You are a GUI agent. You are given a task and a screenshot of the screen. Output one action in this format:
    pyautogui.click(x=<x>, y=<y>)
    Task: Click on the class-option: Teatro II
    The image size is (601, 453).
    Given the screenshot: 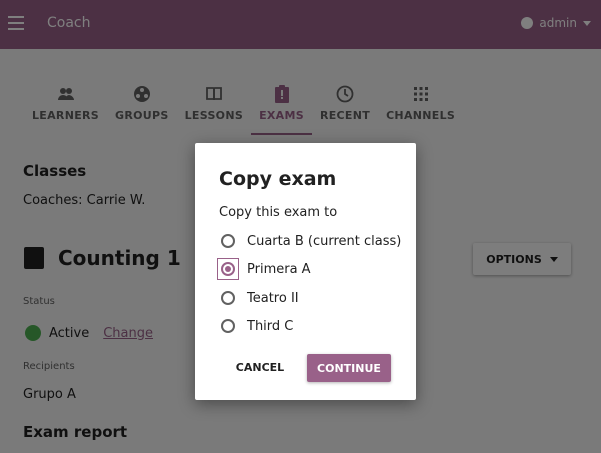 What is the action you would take?
    pyautogui.click(x=259, y=298)
    